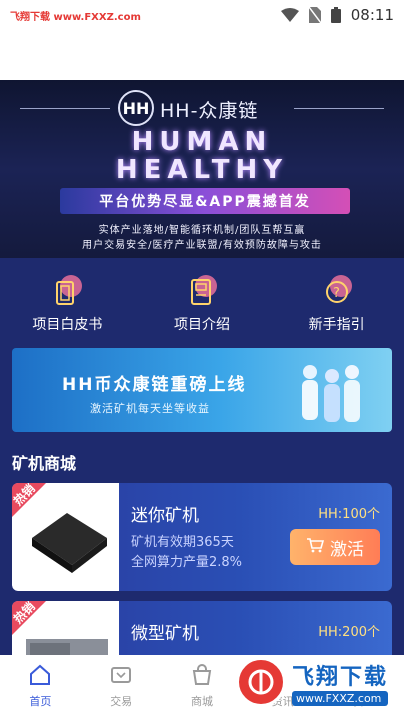  I want to click on guide-icon: ?, so click(337, 291).